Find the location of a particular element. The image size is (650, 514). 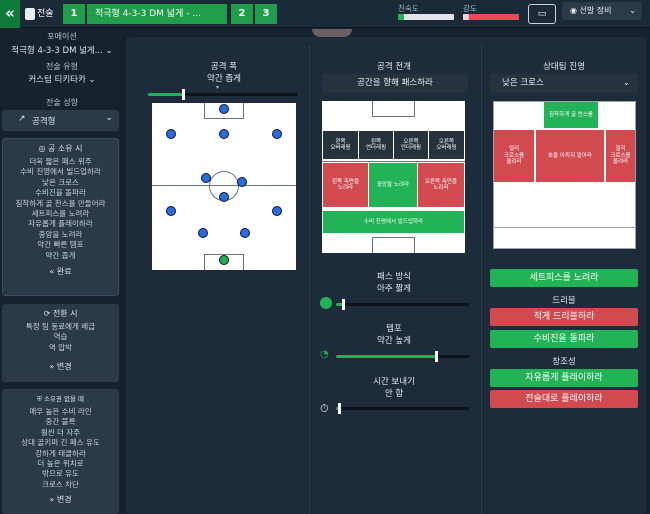

instruction-item: 상대 골키퍼 긴 패스 유도 is located at coordinates (60, 443).